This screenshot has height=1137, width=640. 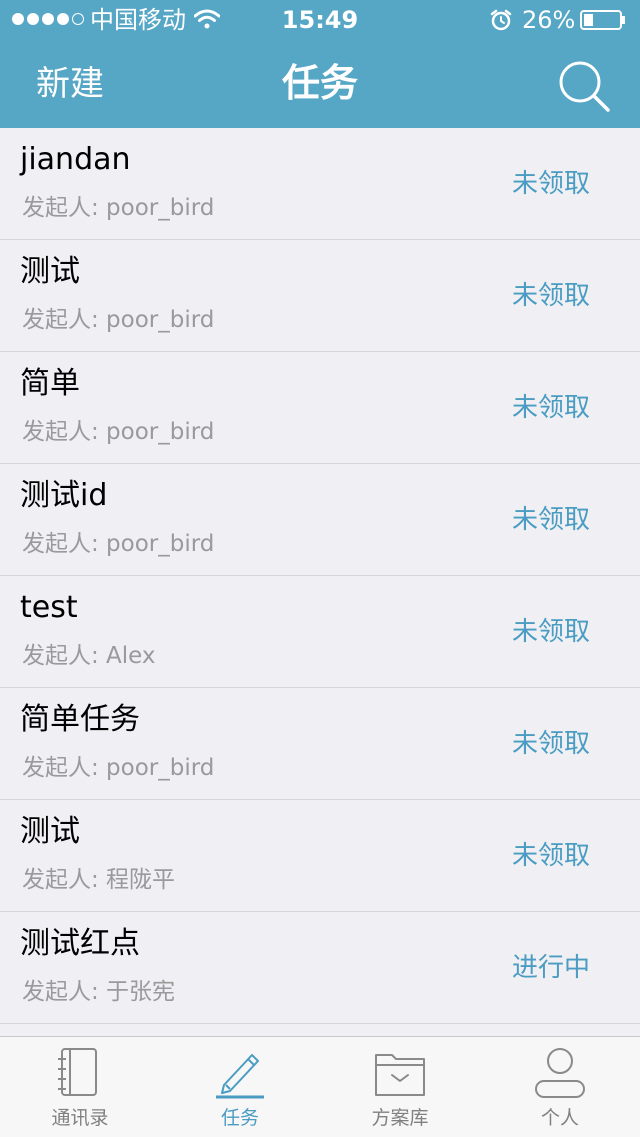 What do you see at coordinates (77, 1072) in the screenshot?
I see `contacts-icon` at bounding box center [77, 1072].